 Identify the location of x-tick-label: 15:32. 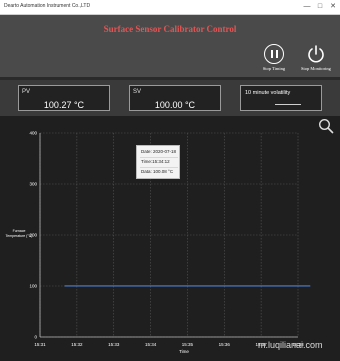
(77, 344).